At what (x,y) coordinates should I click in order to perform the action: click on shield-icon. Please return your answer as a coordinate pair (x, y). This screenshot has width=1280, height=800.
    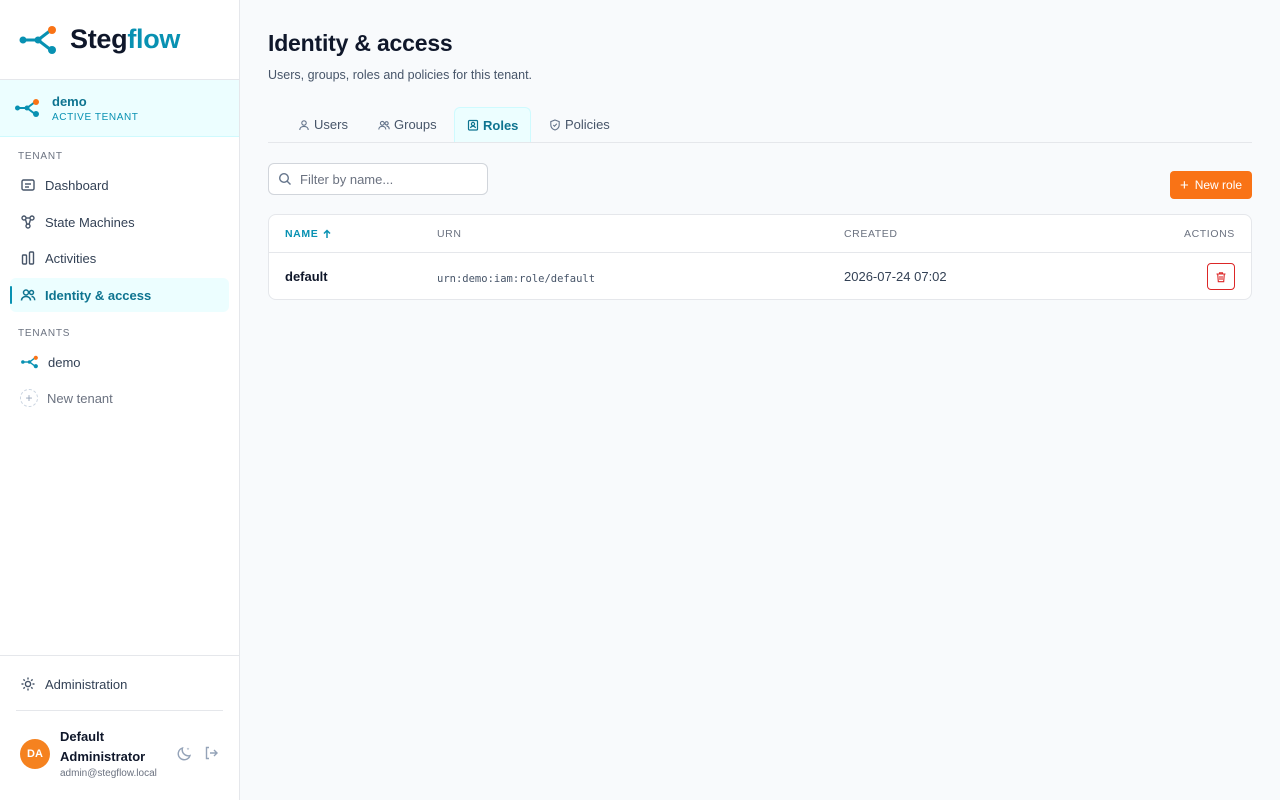
    Looking at the image, I should click on (555, 124).